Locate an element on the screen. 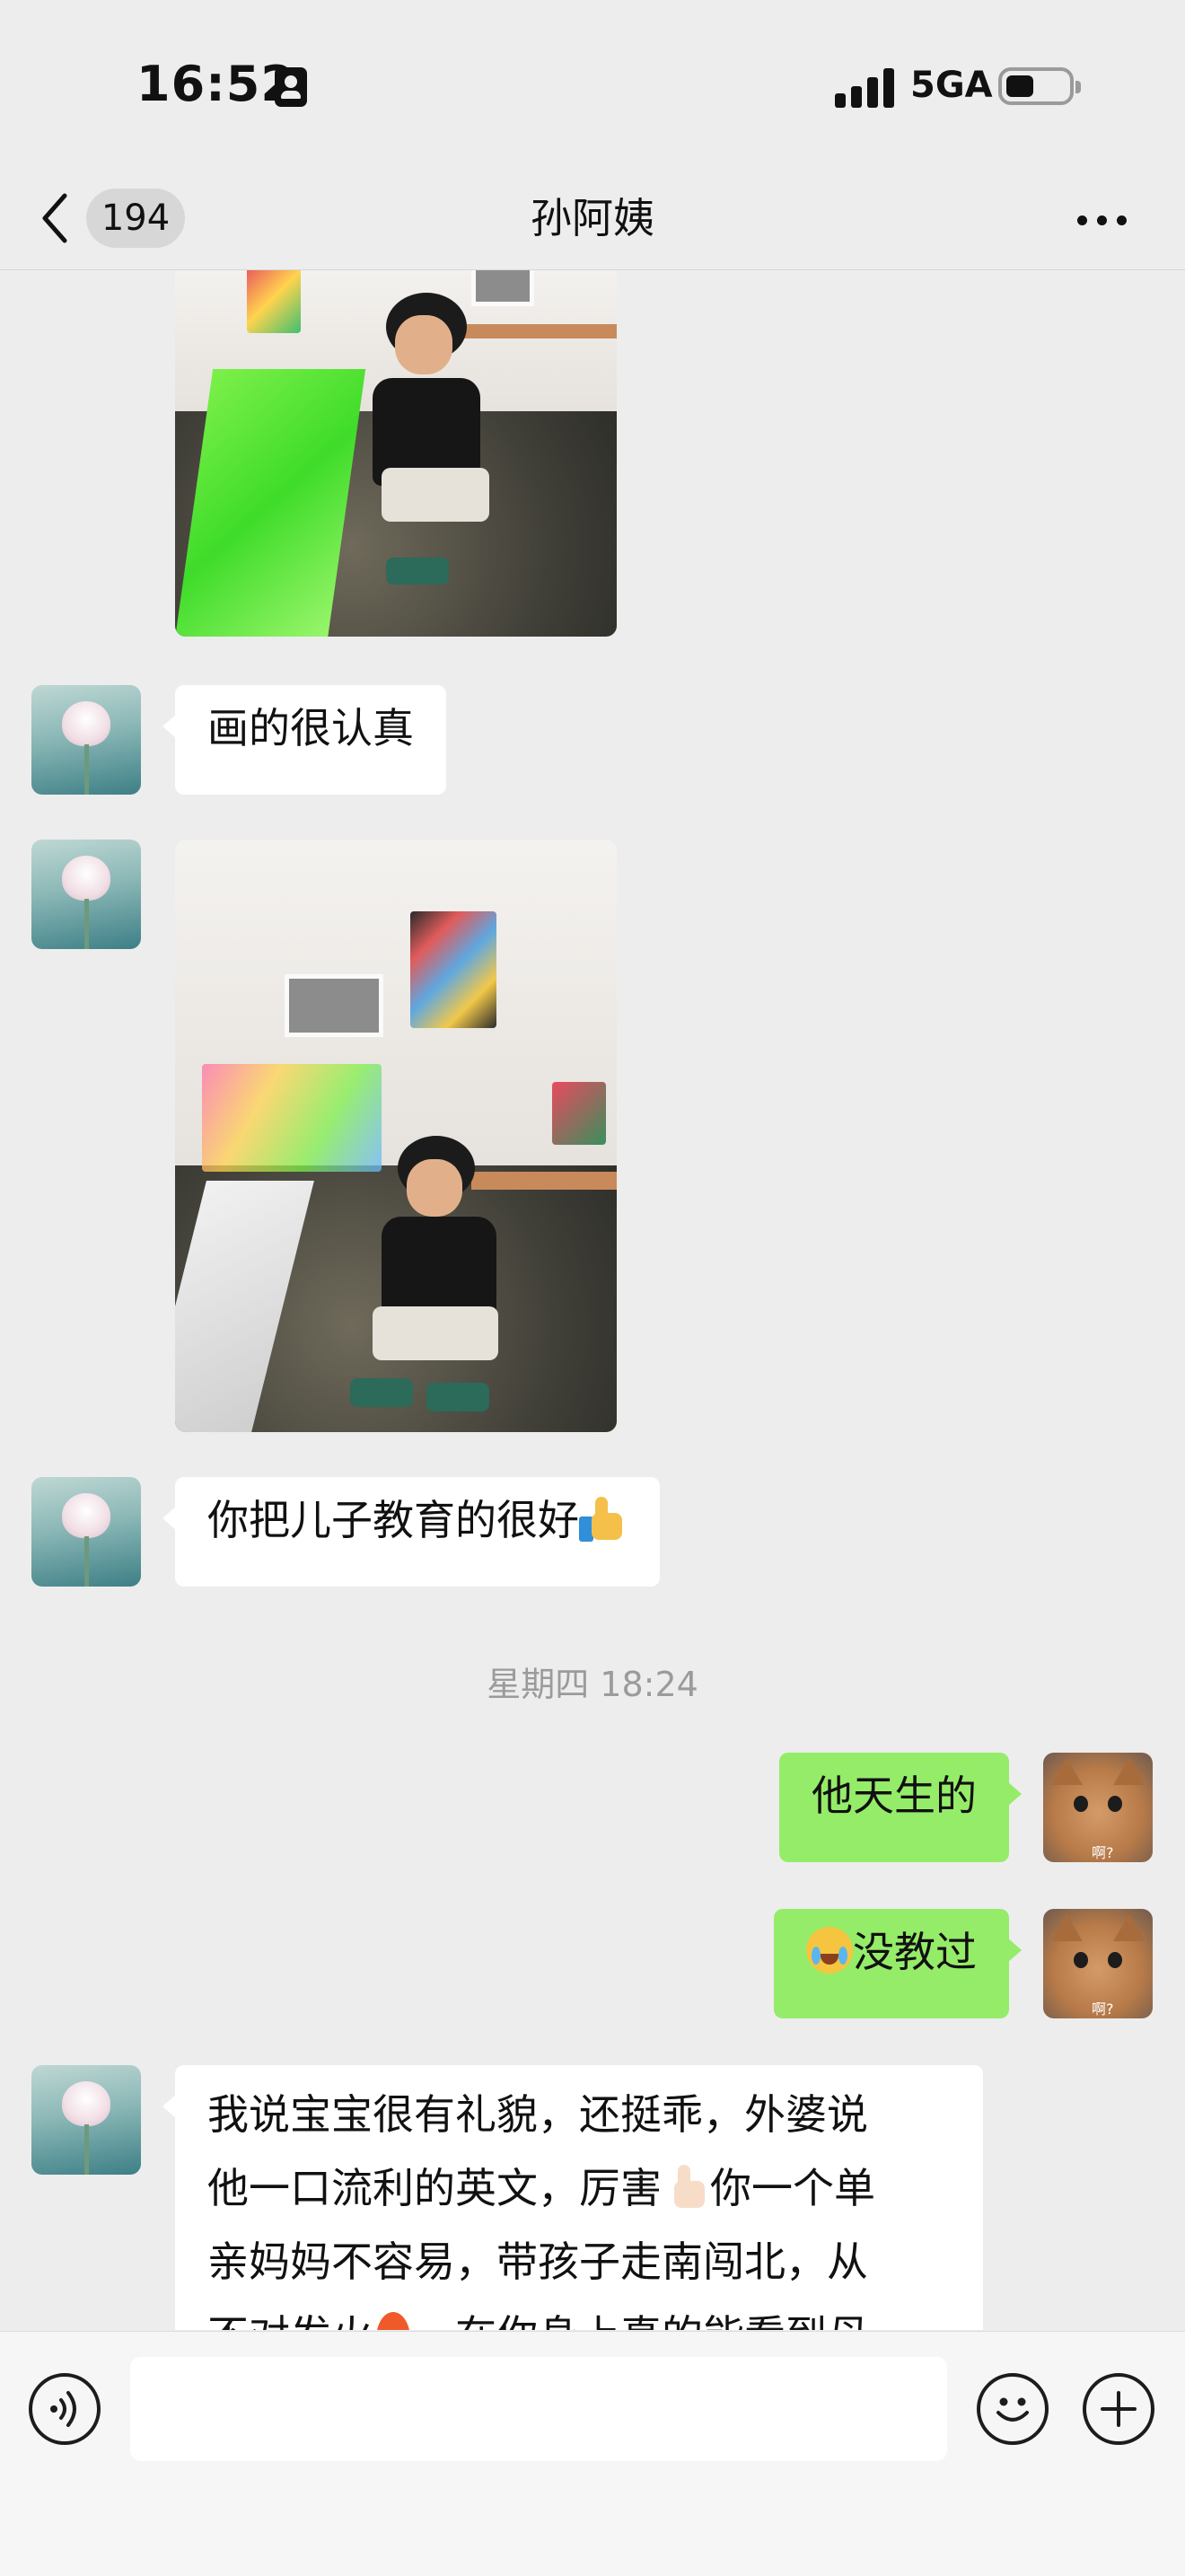  message-bubble-incoming: 你把儿子教育的很好 is located at coordinates (411, 1532).